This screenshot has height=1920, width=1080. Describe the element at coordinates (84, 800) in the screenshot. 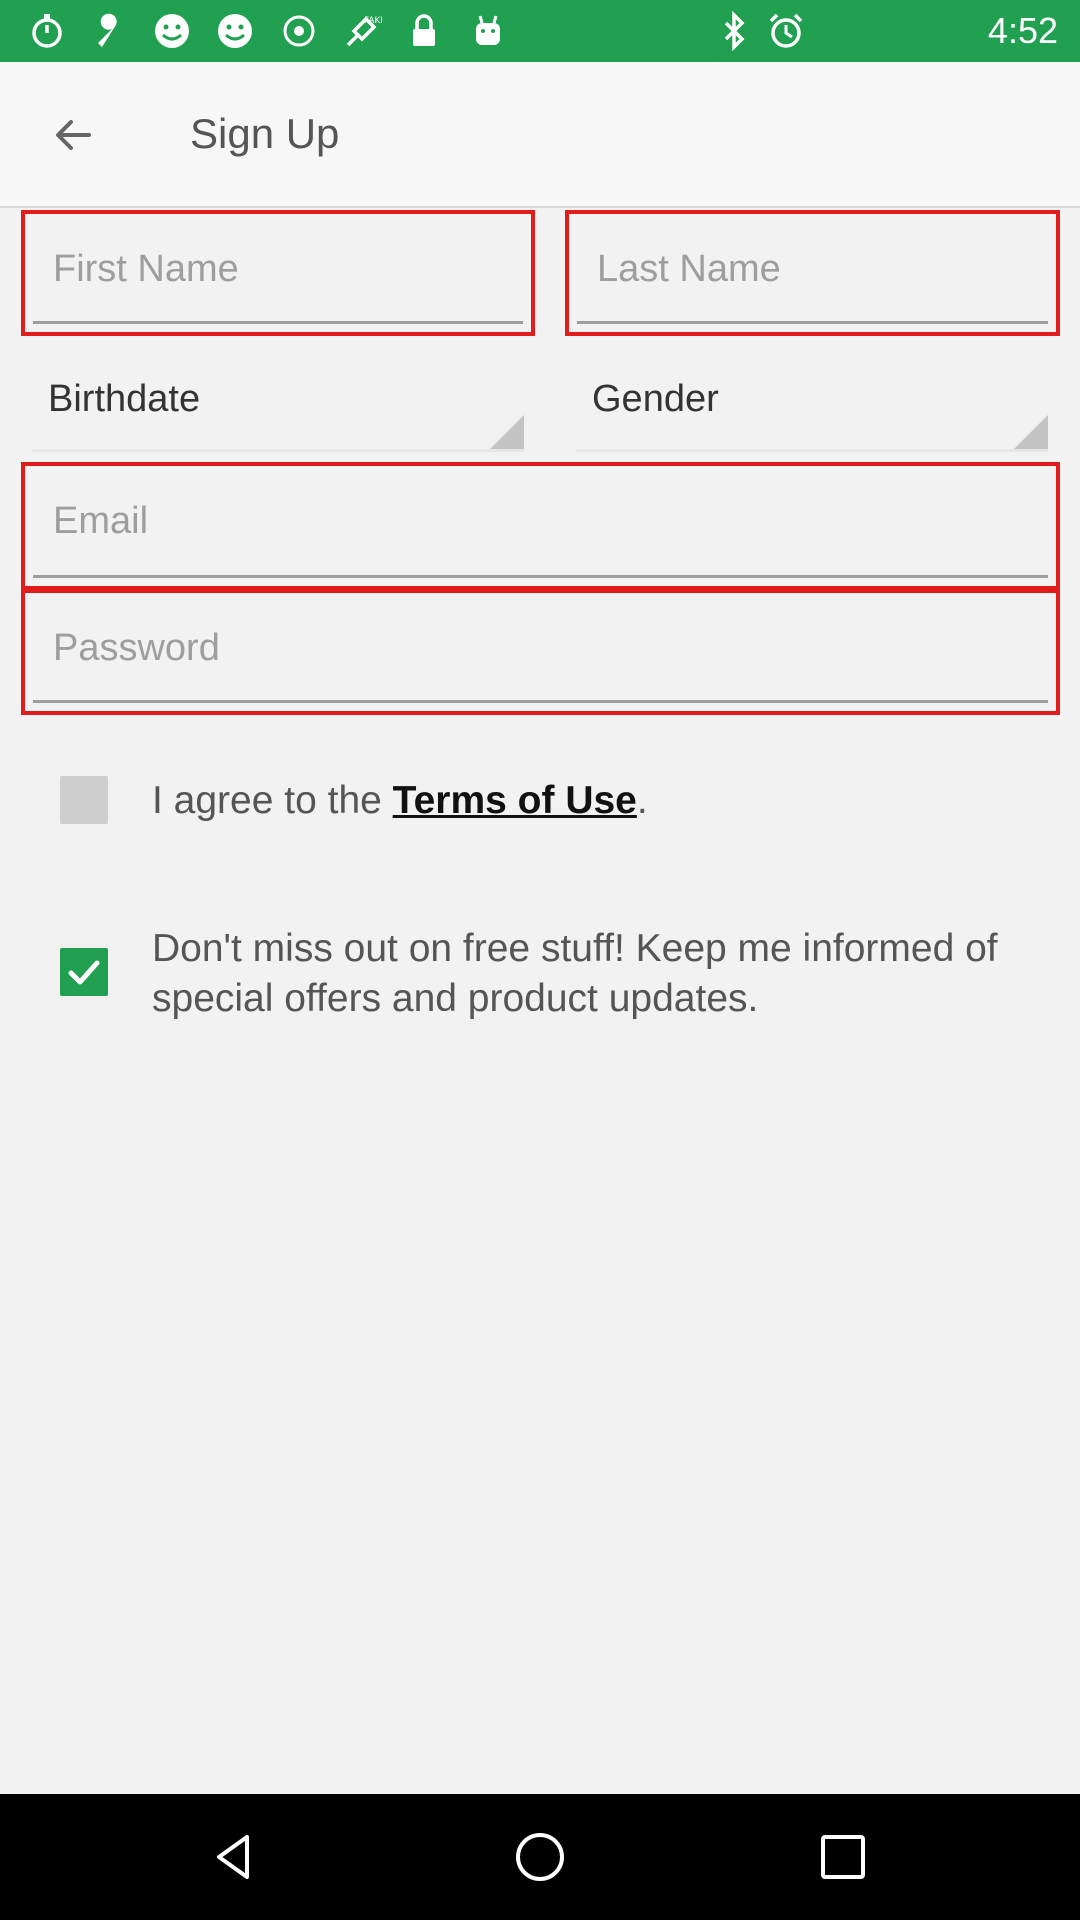

I see `terms-checkbox` at that location.